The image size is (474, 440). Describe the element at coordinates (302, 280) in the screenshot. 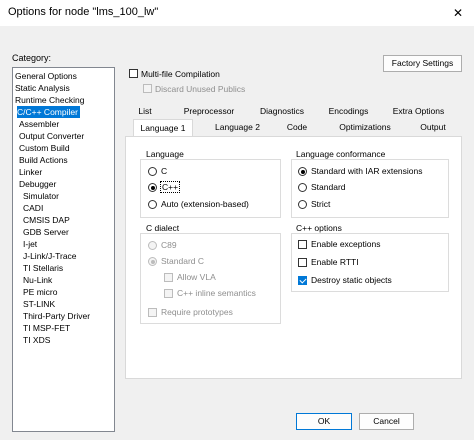

I see `destroy-static-objects-checkbox` at that location.